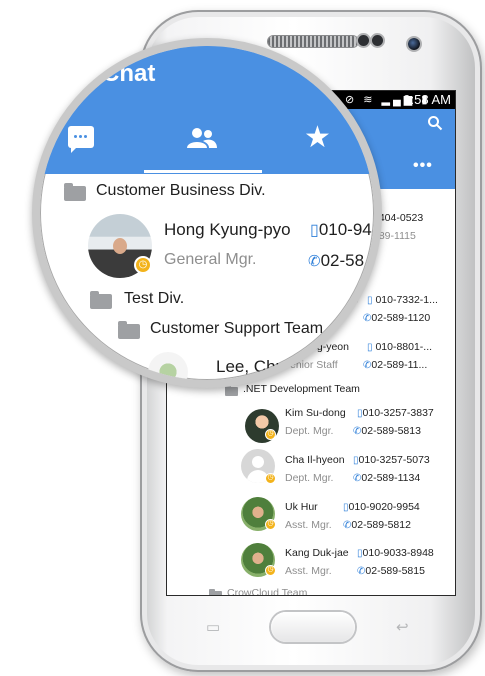  Describe the element at coordinates (341, 230) in the screenshot. I see `featured-contact-mobile: ▯010-94` at that location.